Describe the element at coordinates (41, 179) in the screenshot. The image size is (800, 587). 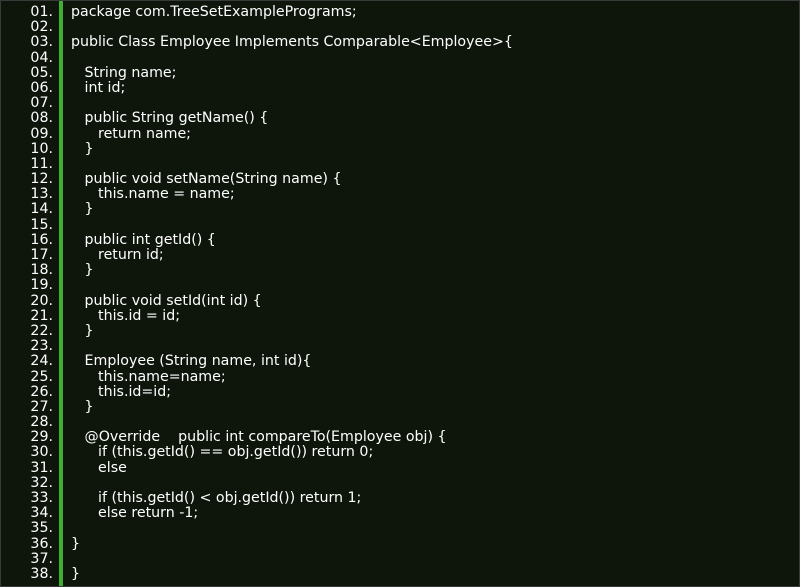
I see `line-number: 12.` at that location.